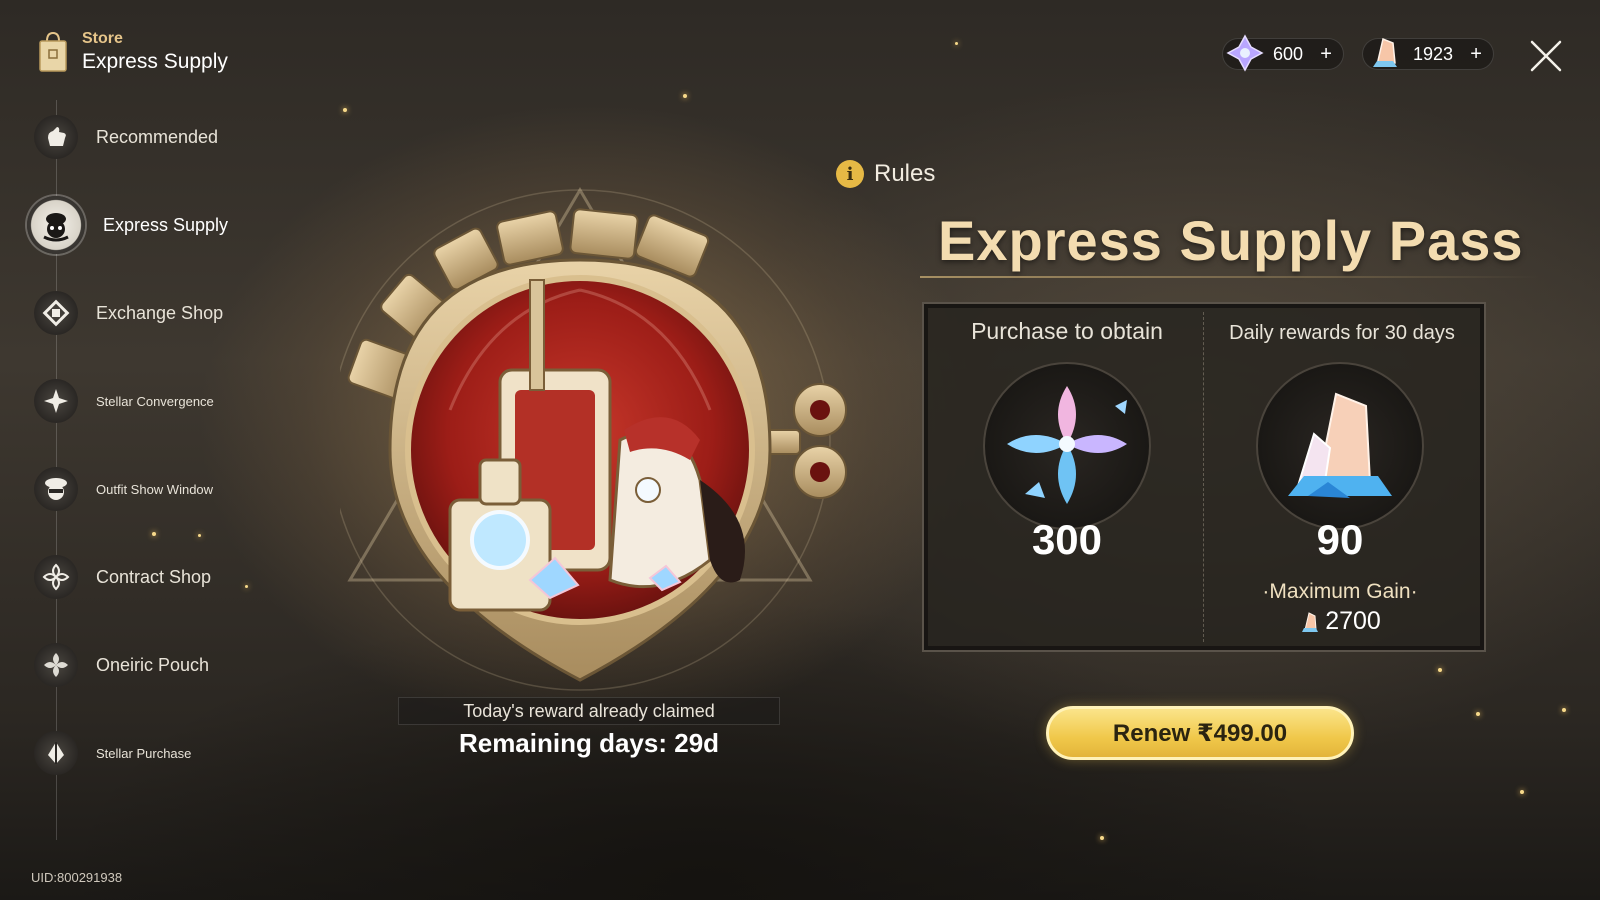 This screenshot has height=900, width=1600. What do you see at coordinates (1288, 53) in the screenshot?
I see `stellar-jade-amount: 600` at bounding box center [1288, 53].